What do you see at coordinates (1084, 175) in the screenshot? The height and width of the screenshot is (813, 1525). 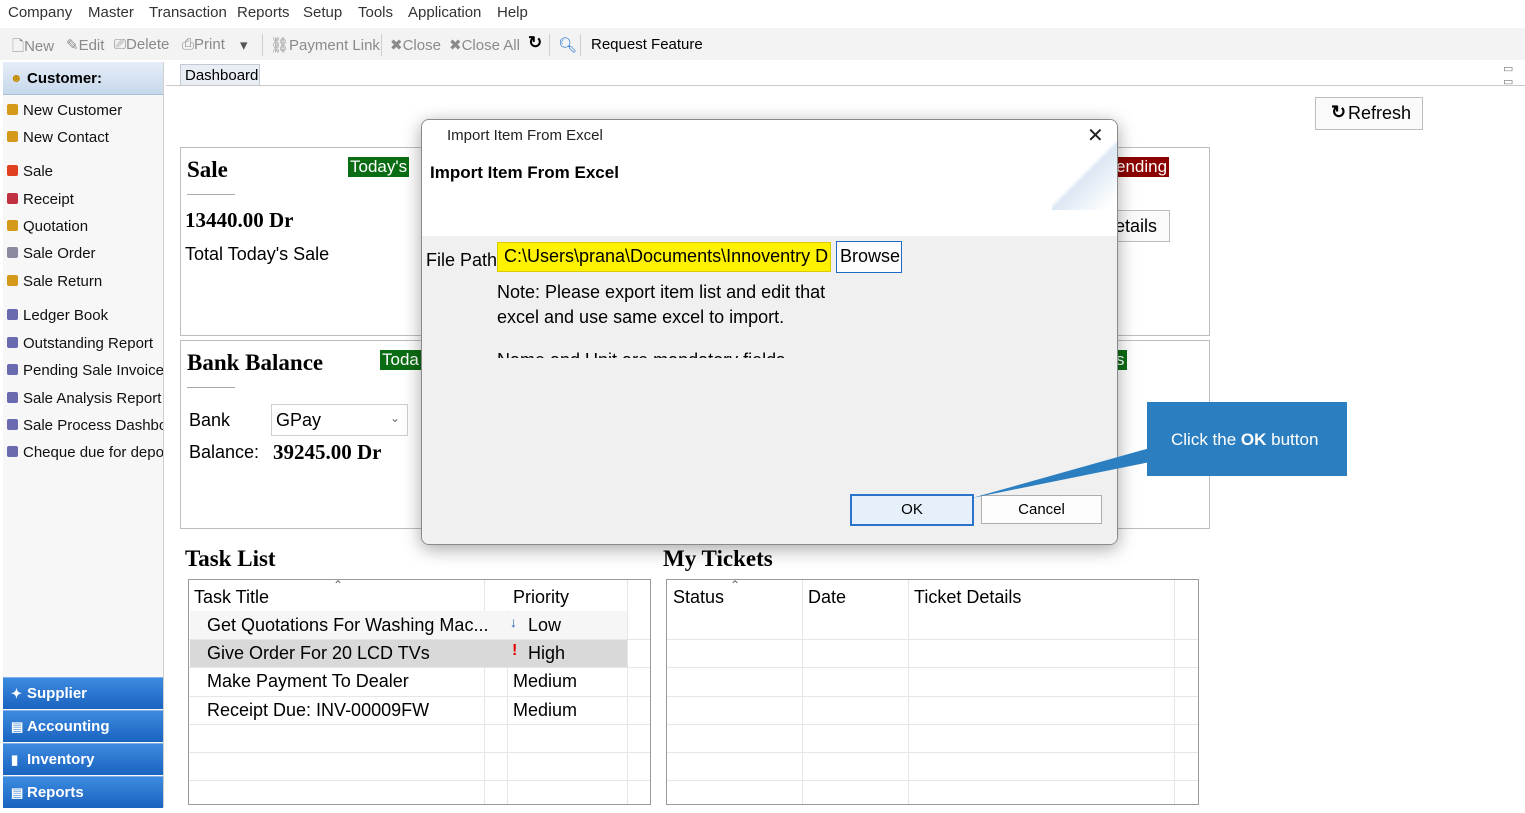 I see `header-decoration` at bounding box center [1084, 175].